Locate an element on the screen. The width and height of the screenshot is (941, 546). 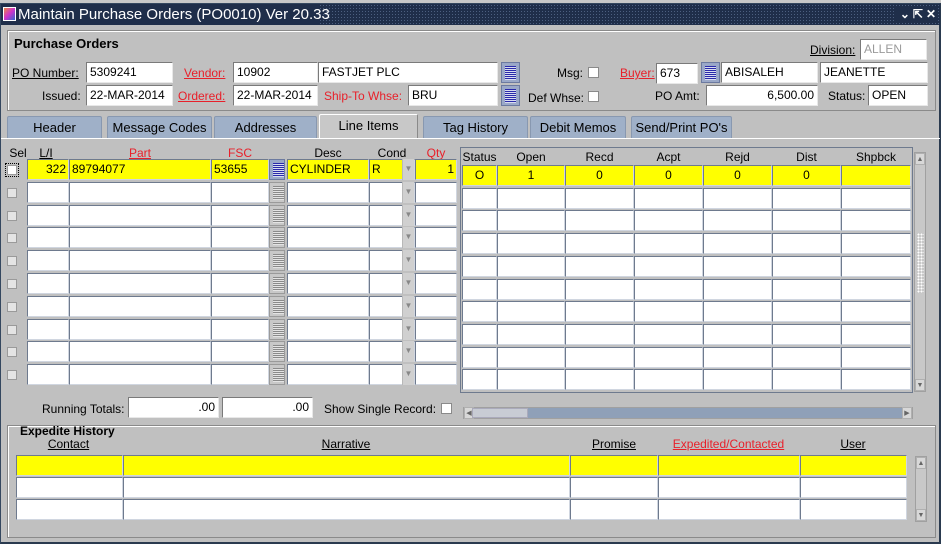
tab-addresses: Addresses is located at coordinates (265, 127).